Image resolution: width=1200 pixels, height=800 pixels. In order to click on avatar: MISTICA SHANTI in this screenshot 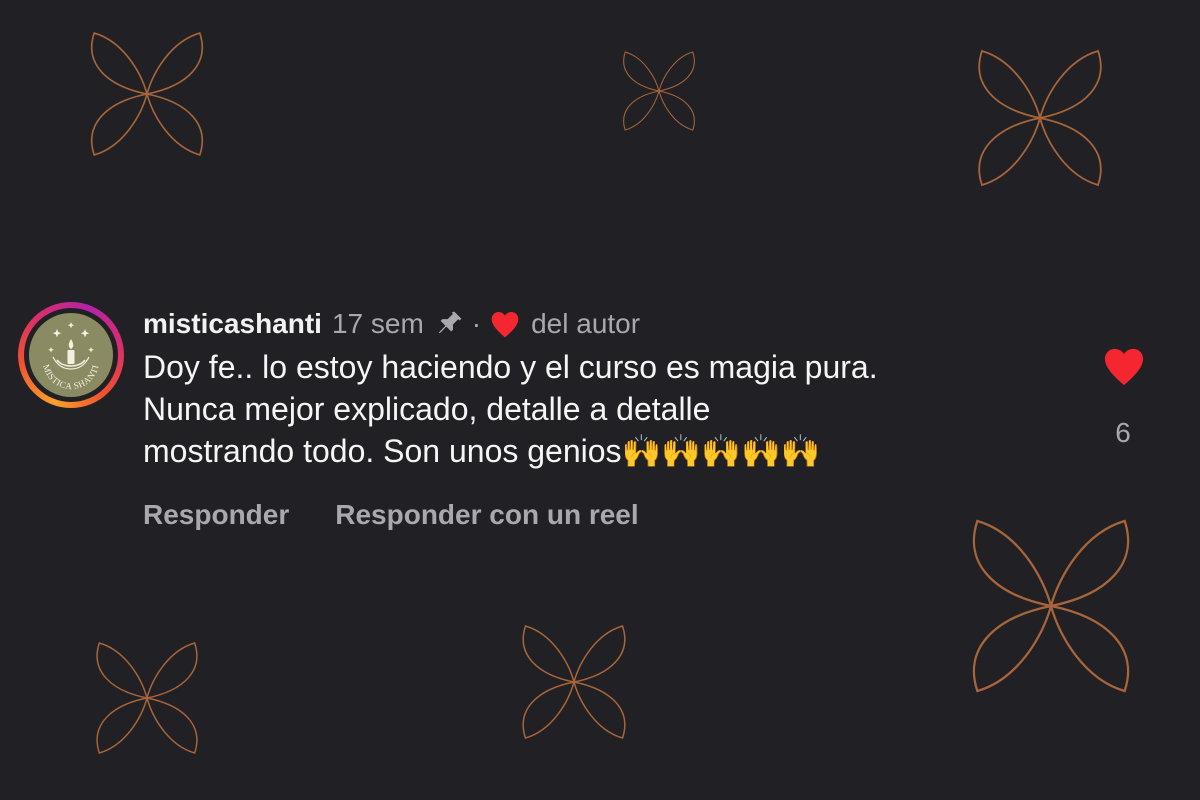, I will do `click(71, 355)`.